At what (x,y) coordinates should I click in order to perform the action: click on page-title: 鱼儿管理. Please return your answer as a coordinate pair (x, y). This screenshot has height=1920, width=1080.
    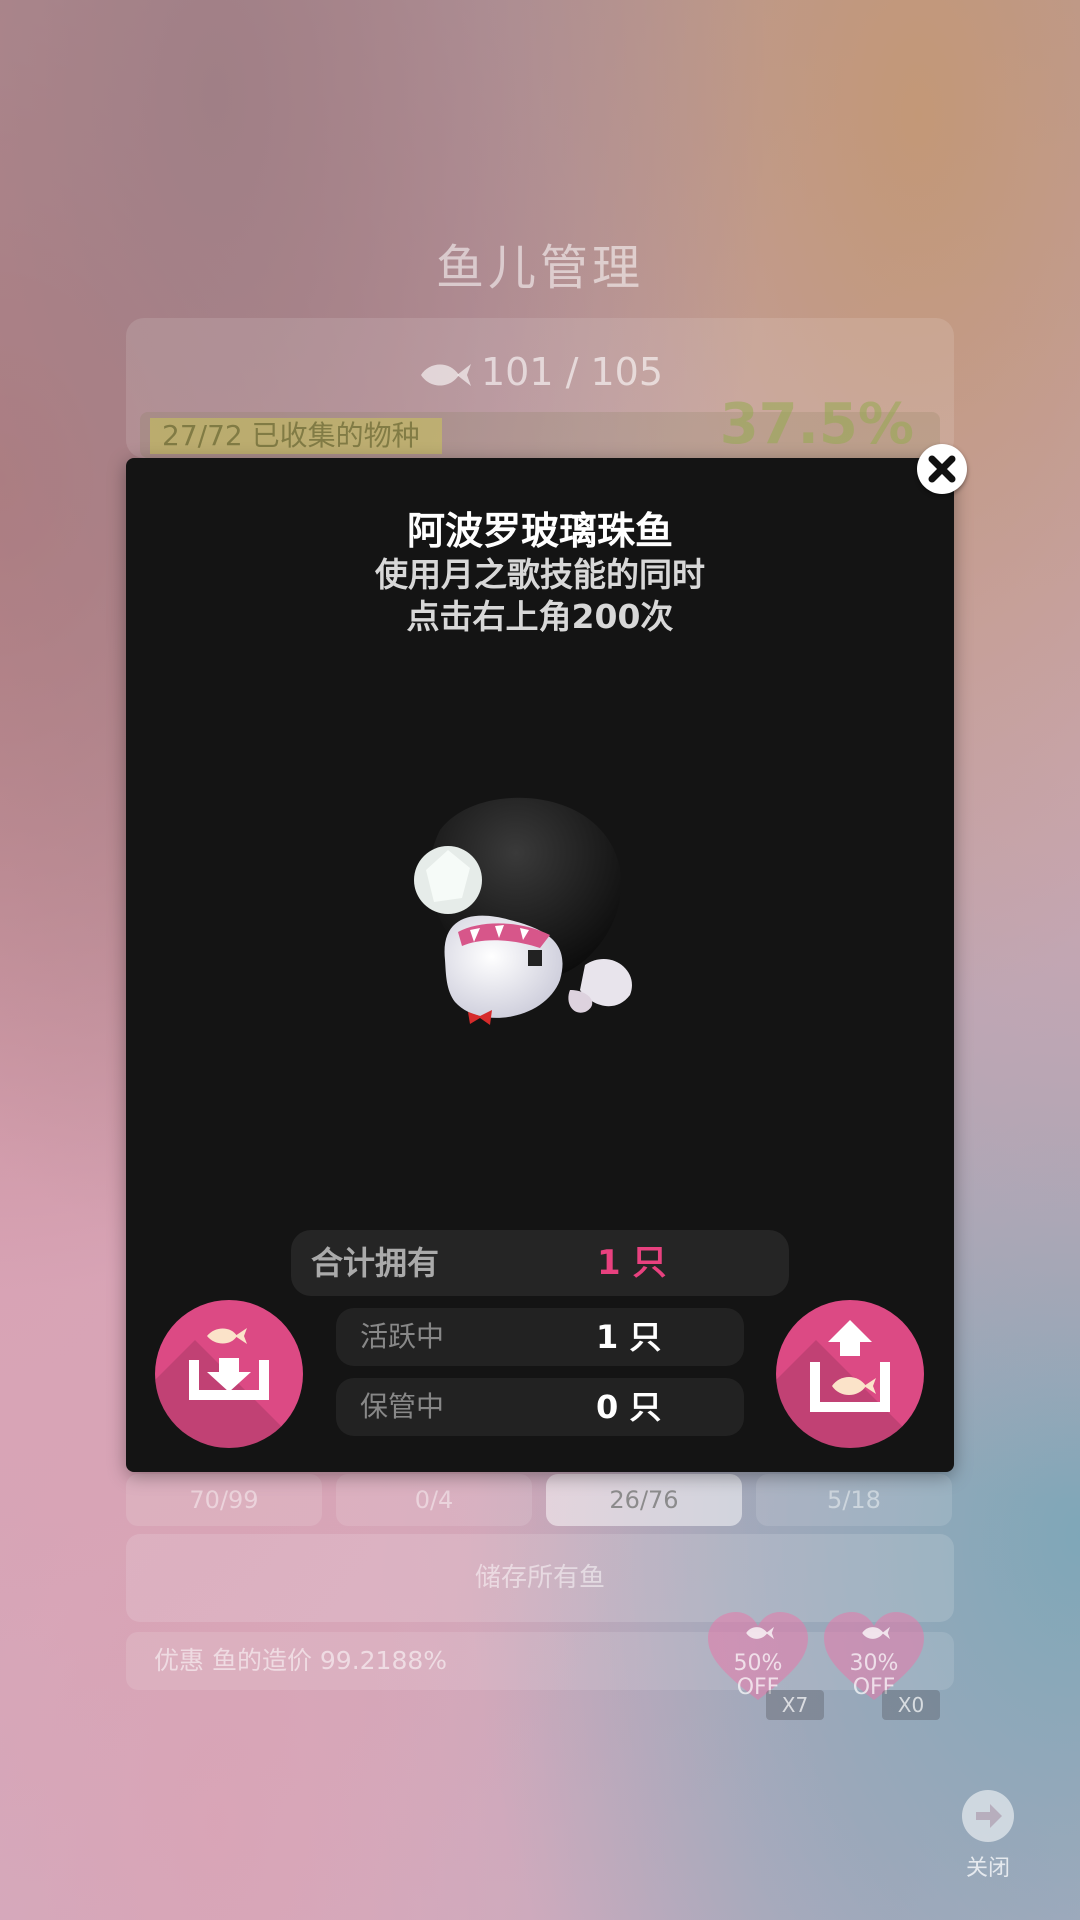
    Looking at the image, I should click on (539, 268).